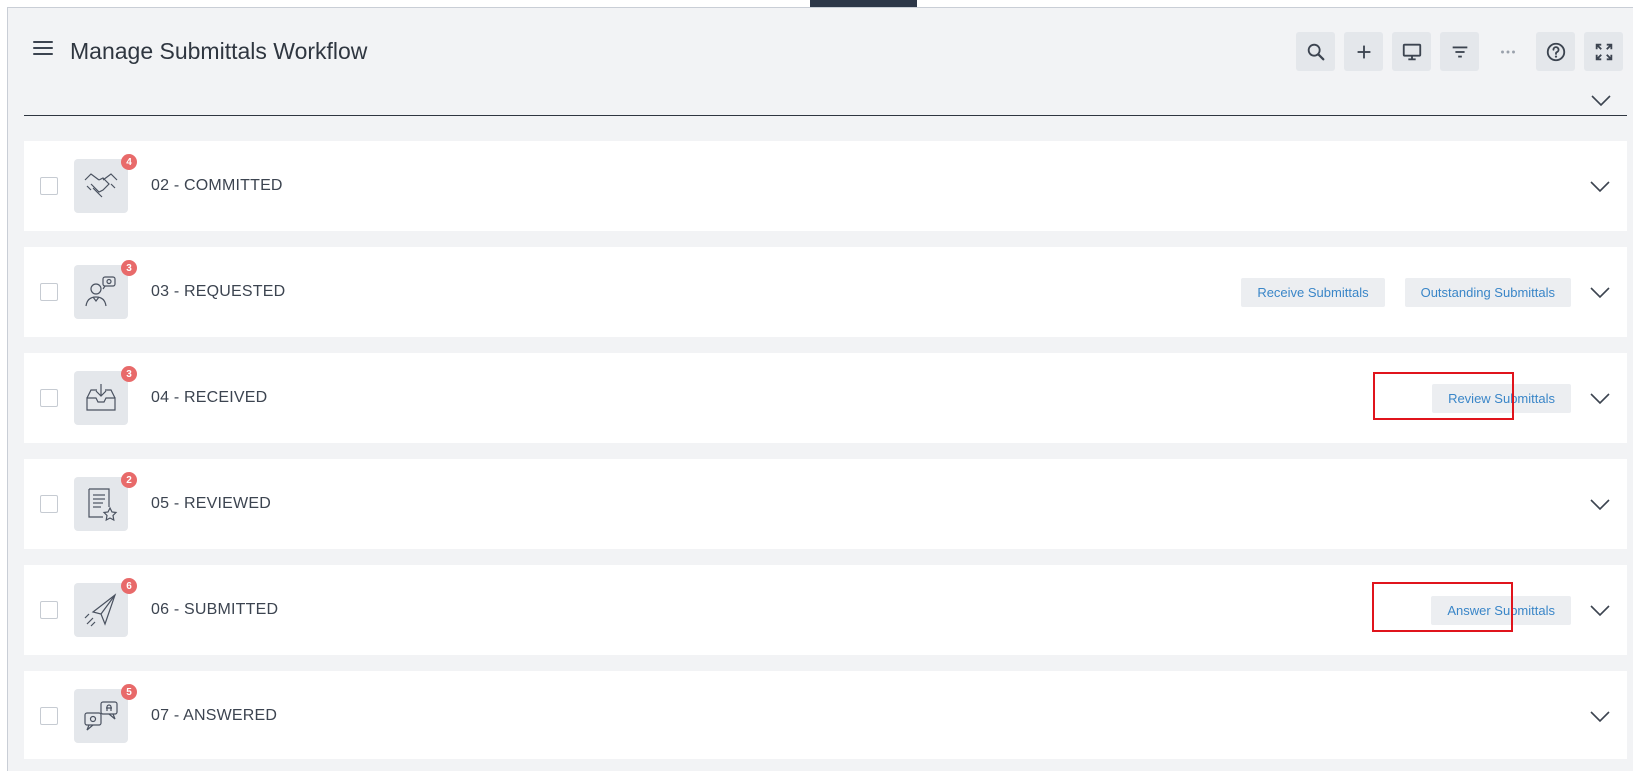  What do you see at coordinates (129, 162) in the screenshot?
I see `count-badge: 4` at bounding box center [129, 162].